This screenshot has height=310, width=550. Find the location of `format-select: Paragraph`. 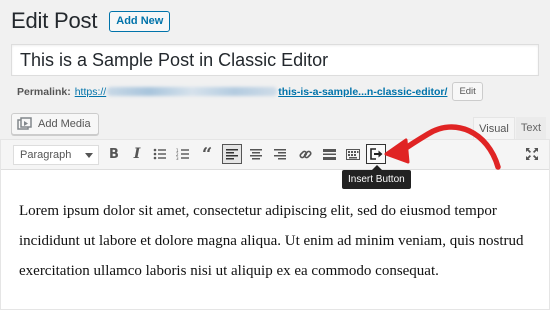

format-select: Paragraph is located at coordinates (56, 155).